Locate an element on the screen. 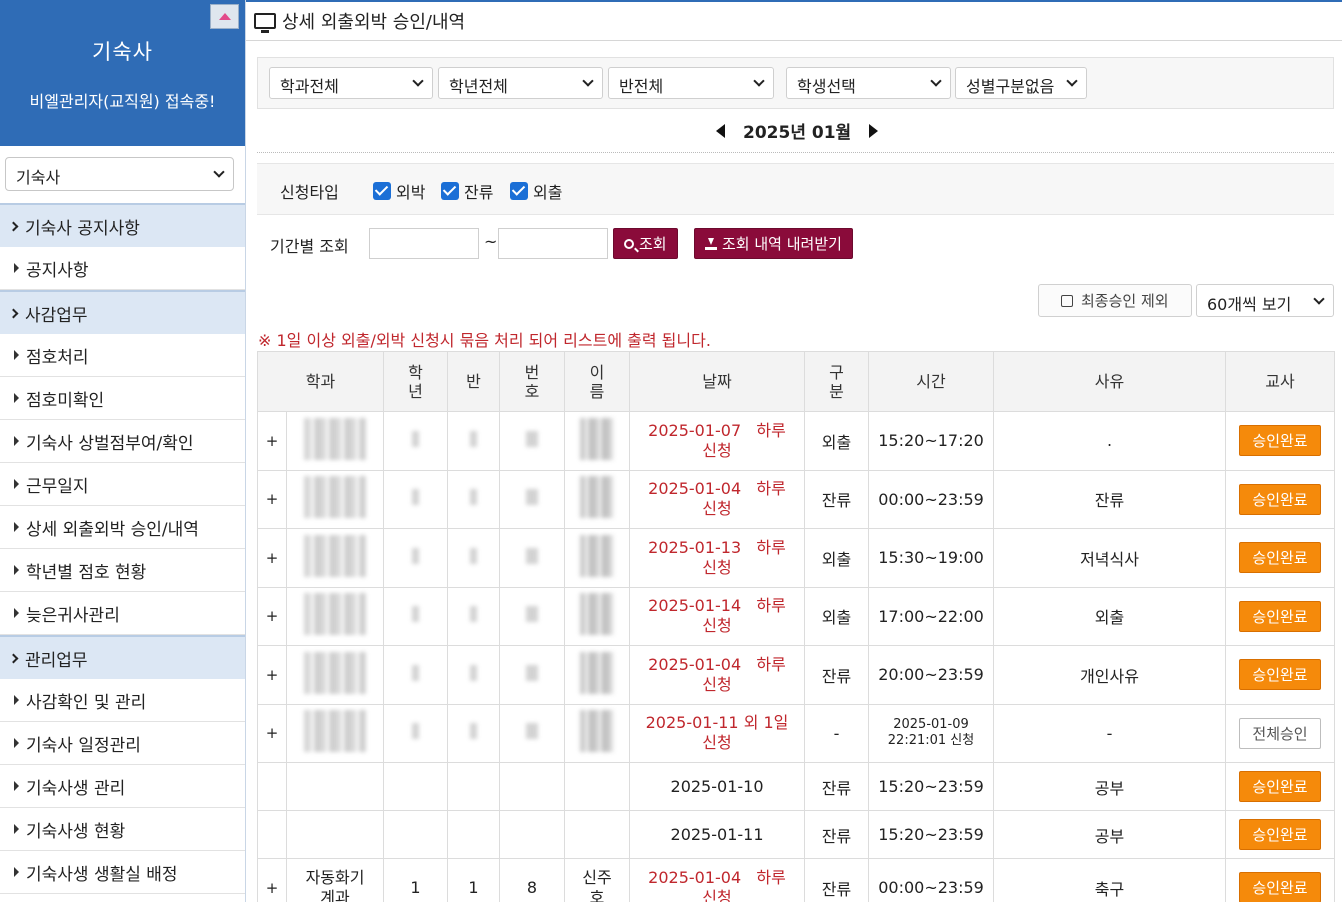  reason-cell: 축구 is located at coordinates (1110, 880).